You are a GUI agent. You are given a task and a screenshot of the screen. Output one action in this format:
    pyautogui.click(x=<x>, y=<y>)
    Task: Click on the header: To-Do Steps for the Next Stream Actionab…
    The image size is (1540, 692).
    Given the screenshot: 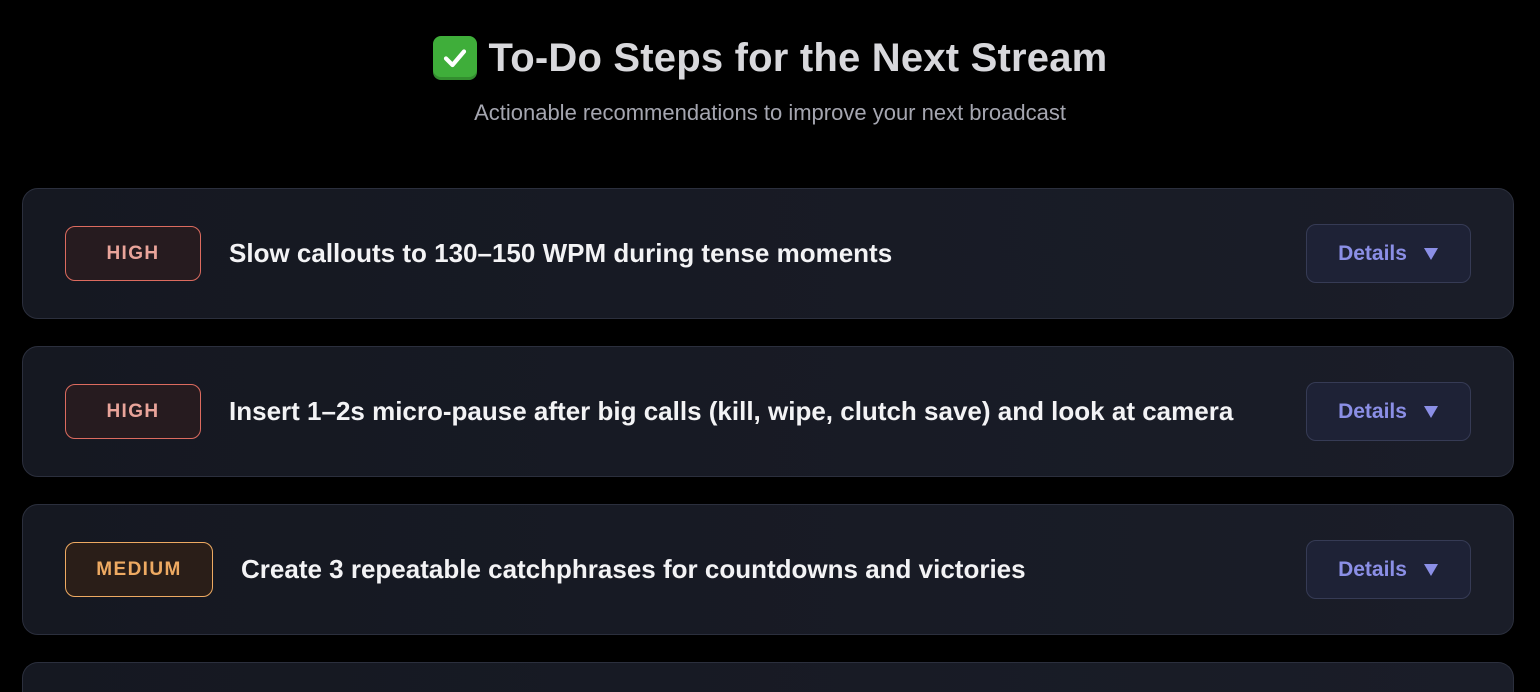 What is the action you would take?
    pyautogui.click(x=770, y=78)
    